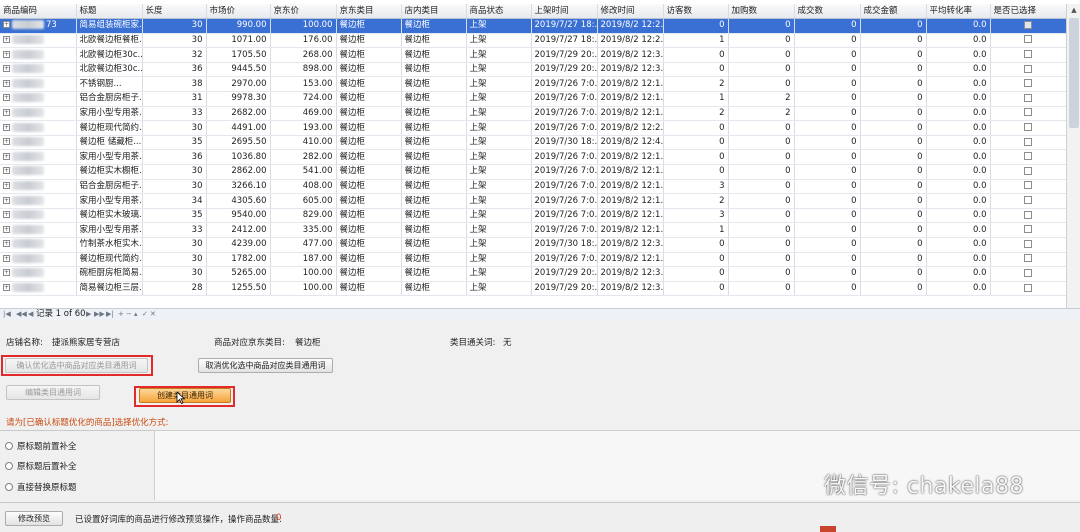 The width and height of the screenshot is (1080, 532). I want to click on scroll-thumb, so click(1074, 73).